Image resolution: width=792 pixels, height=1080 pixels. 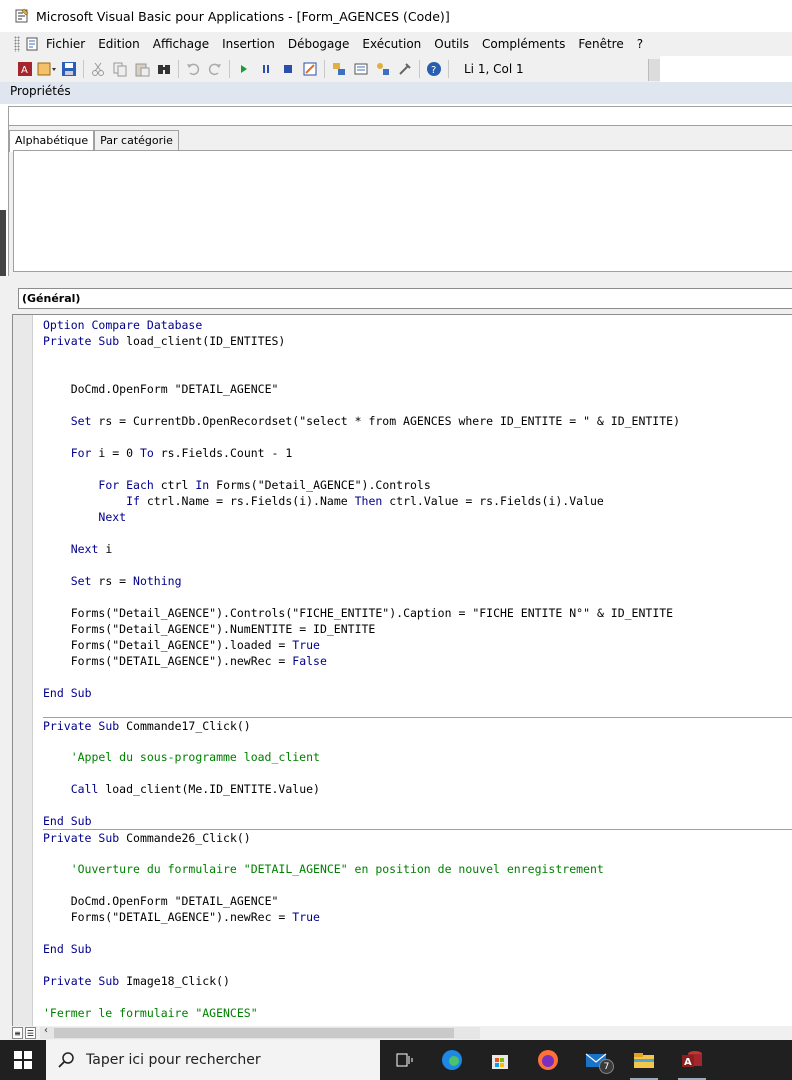 What do you see at coordinates (523, 44) in the screenshot?
I see `menu-complements: Compléments` at bounding box center [523, 44].